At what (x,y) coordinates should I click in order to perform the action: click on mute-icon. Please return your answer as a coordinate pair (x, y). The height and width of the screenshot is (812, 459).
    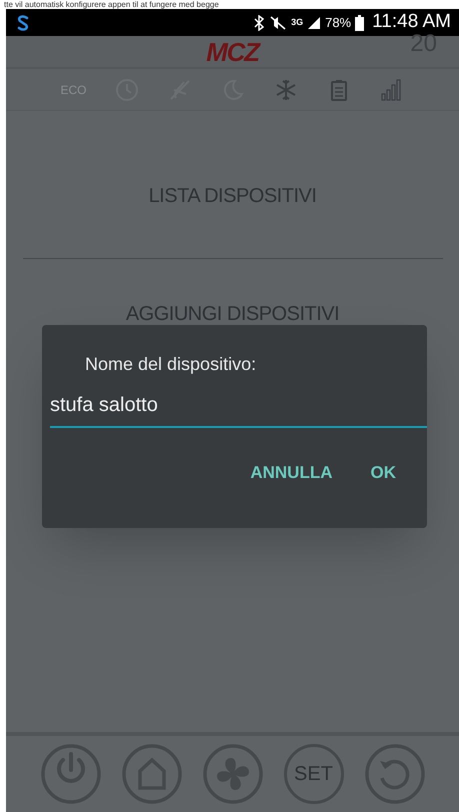
    Looking at the image, I should click on (278, 22).